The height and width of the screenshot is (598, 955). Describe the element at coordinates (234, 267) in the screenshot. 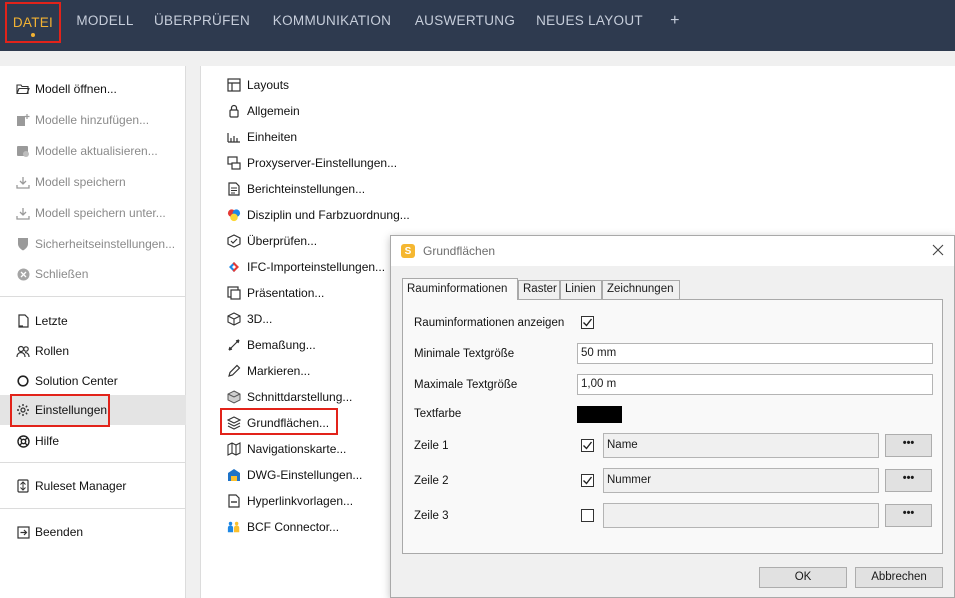

I see `ifc-icon` at that location.